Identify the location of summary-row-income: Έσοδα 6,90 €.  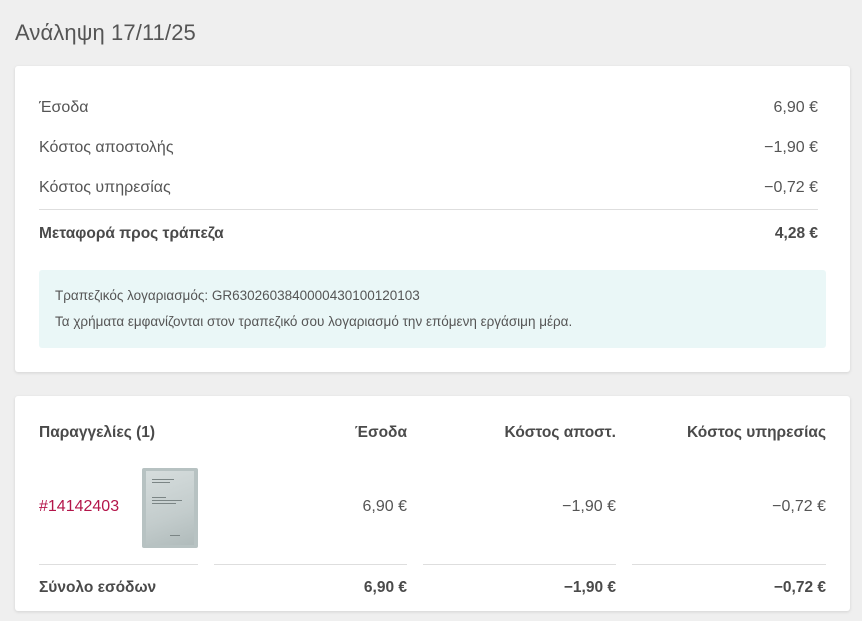
(428, 109).